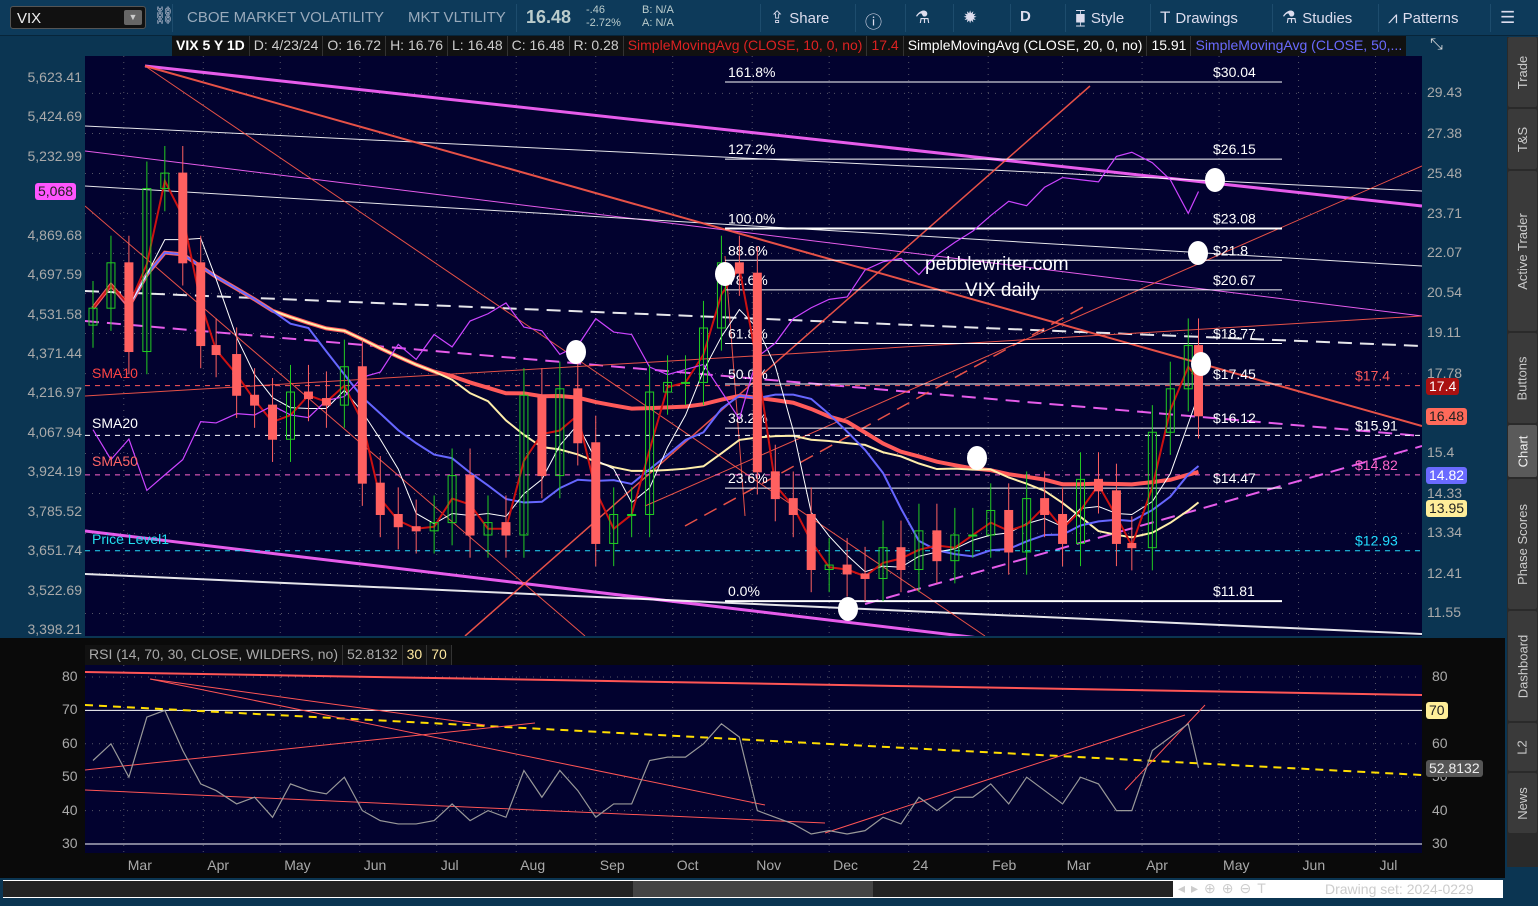 This screenshot has height=906, width=1538. I want to click on price-change: -.46 -2.72%, so click(603, 17).